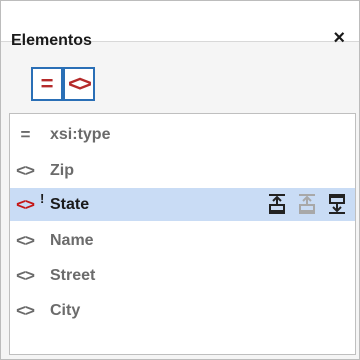  Describe the element at coordinates (80, 134) in the screenshot. I see `list-item-label: xsi:type` at that location.